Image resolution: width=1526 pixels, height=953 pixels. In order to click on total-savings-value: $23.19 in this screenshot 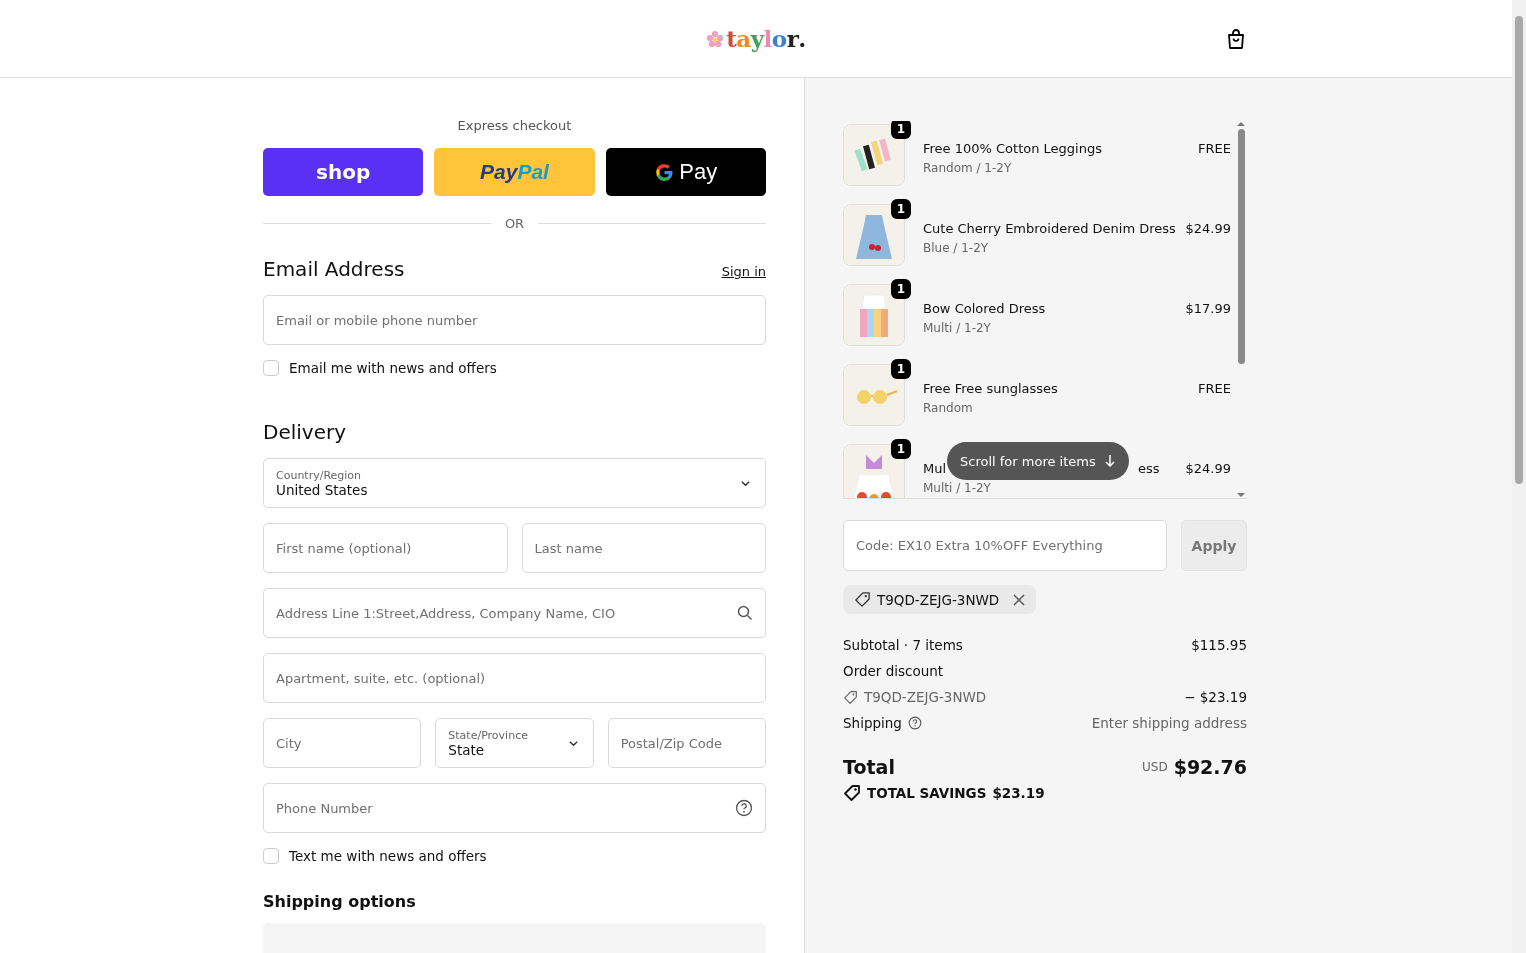, I will do `click(1018, 793)`.